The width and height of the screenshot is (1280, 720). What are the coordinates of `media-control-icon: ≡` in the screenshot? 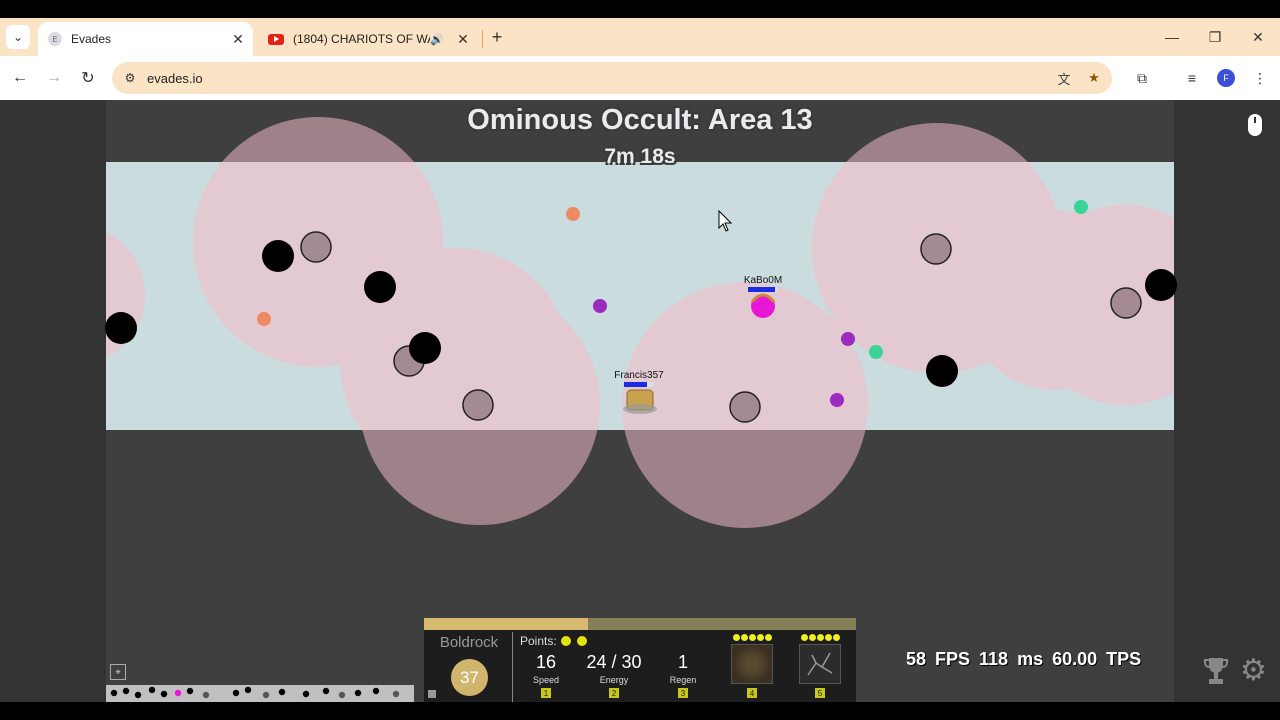 It's located at (1192, 78).